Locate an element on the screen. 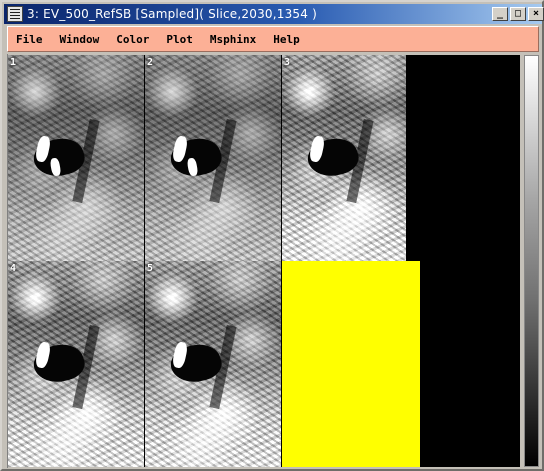 The width and height of the screenshot is (544, 471). menu-color: Color is located at coordinates (132, 39).